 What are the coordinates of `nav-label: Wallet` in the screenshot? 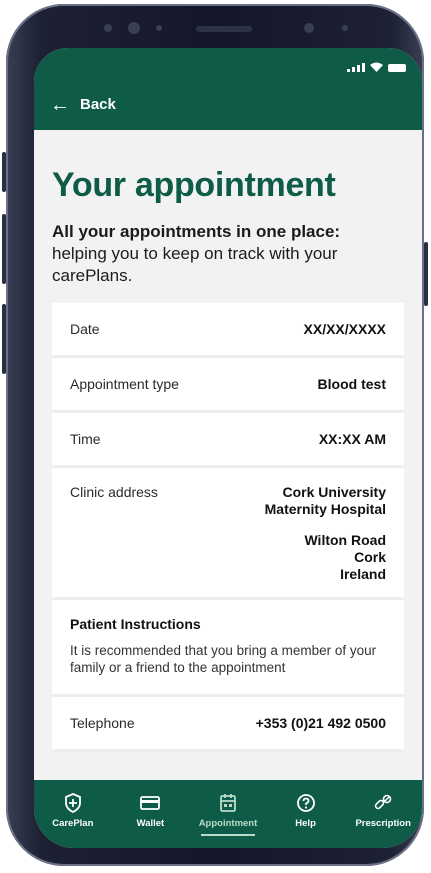 It's located at (150, 823).